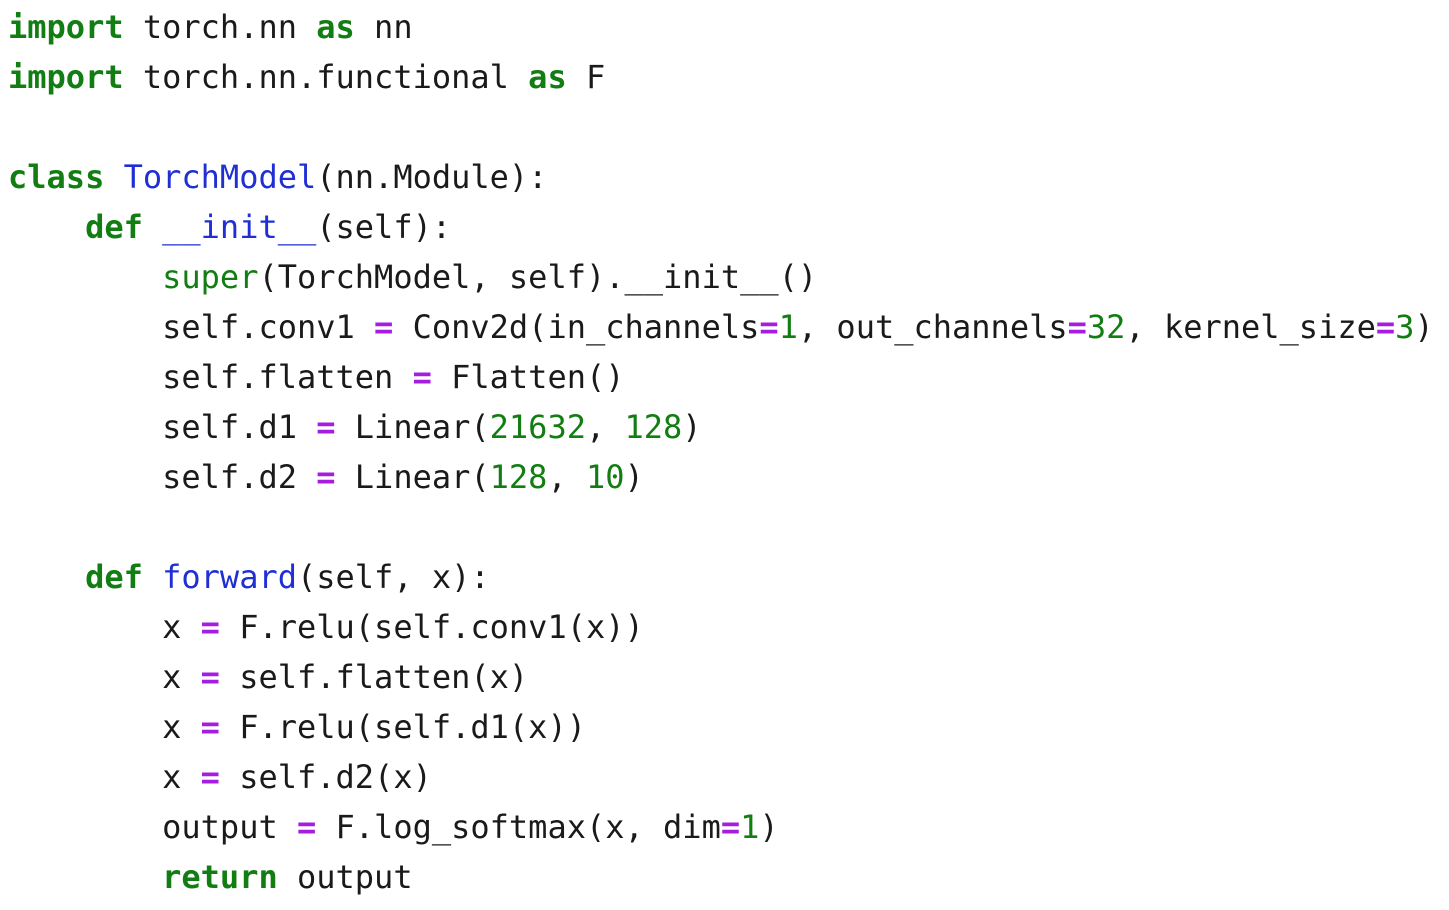  I want to click on code-token-text: self.d2(x), so click(325, 777).